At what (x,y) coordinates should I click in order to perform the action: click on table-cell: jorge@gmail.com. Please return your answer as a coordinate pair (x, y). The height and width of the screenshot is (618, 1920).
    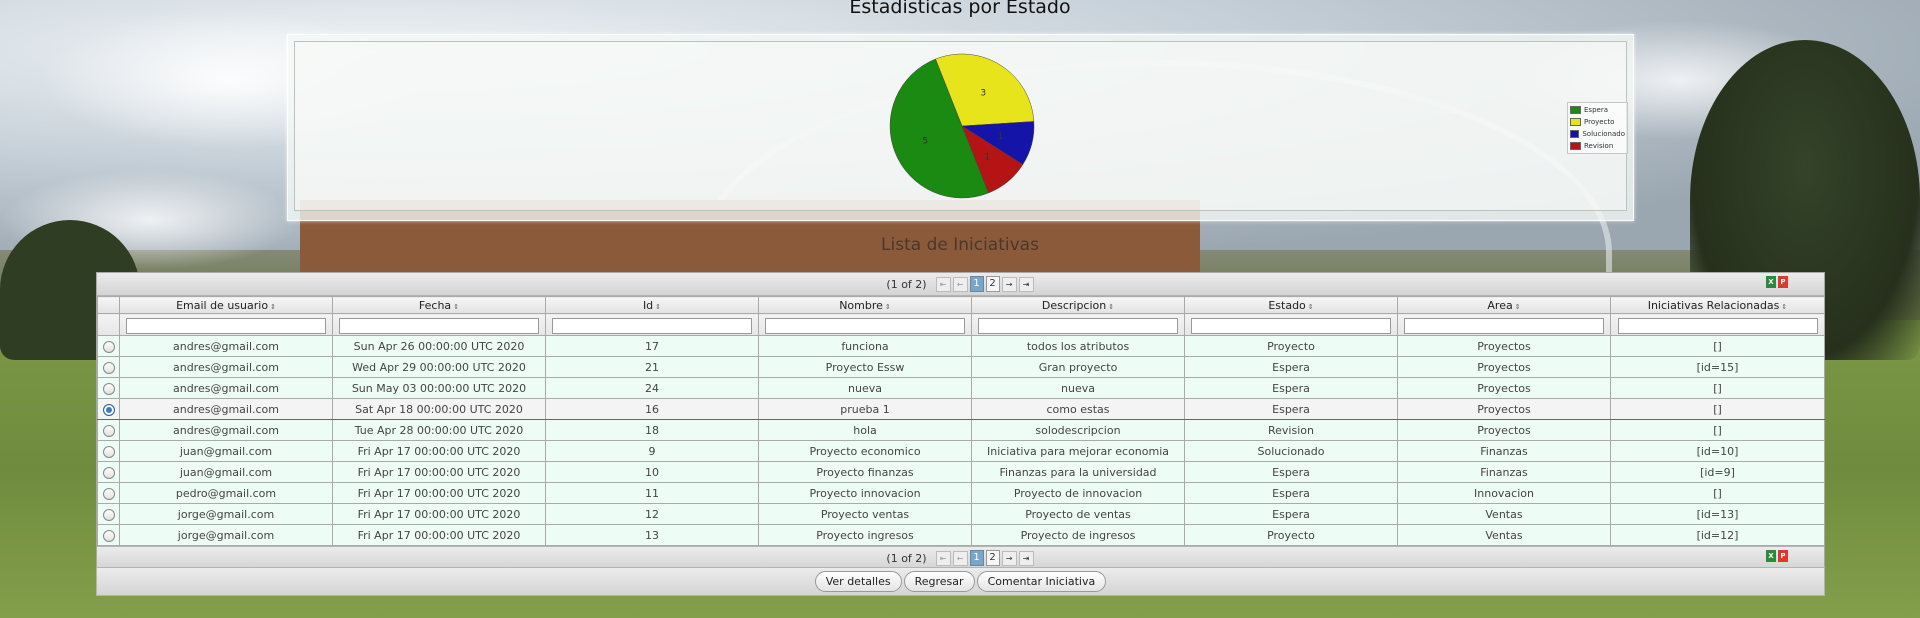
    Looking at the image, I should click on (226, 514).